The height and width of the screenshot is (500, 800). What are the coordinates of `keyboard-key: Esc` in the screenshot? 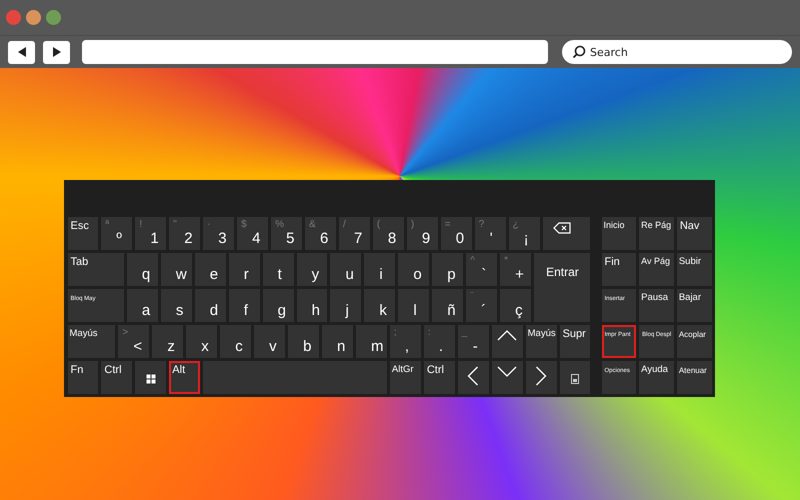 It's located at (83, 233).